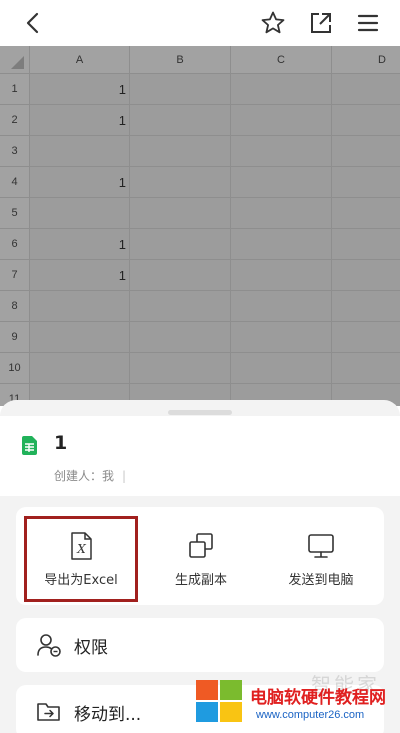 The height and width of the screenshot is (733, 400). Describe the element at coordinates (15, 213) in the screenshot. I see `row-header: 5` at that location.